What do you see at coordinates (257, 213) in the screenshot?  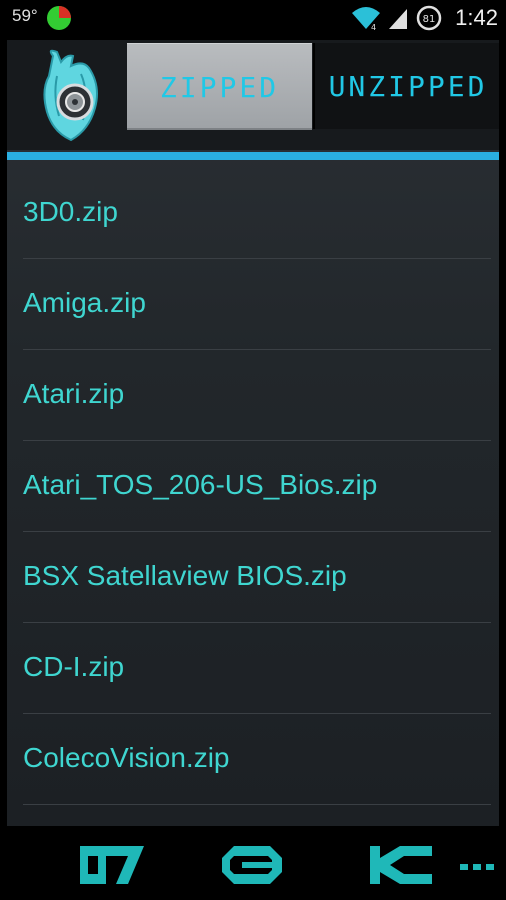 I see `list-item: 3D0.zip` at bounding box center [257, 213].